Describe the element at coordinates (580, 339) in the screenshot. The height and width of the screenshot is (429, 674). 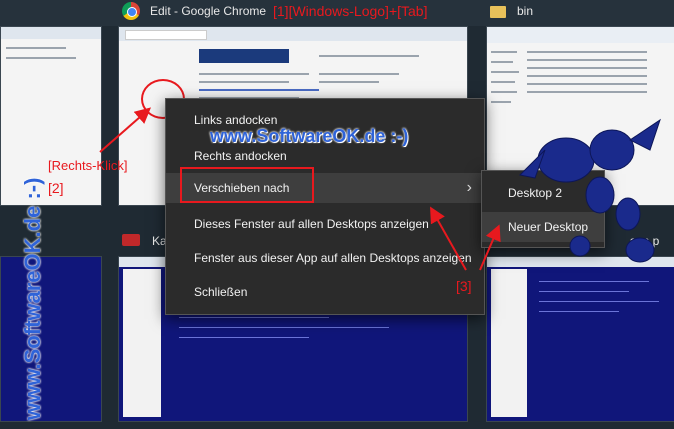
I see `window-thumbnail-sen` at that location.